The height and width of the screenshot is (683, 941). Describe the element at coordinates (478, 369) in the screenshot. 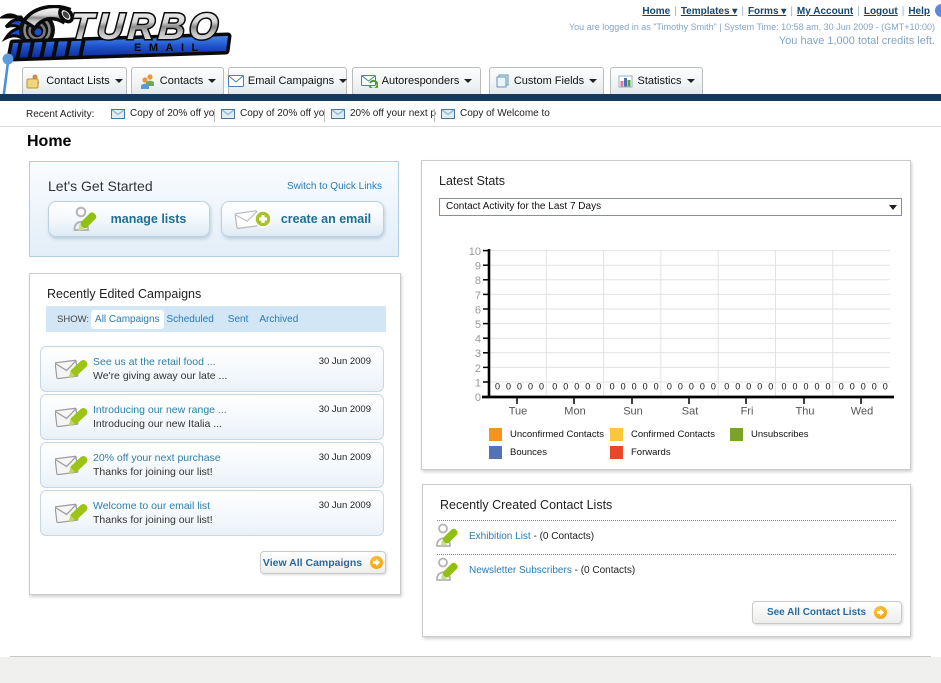

I see `svg-text: 2` at that location.